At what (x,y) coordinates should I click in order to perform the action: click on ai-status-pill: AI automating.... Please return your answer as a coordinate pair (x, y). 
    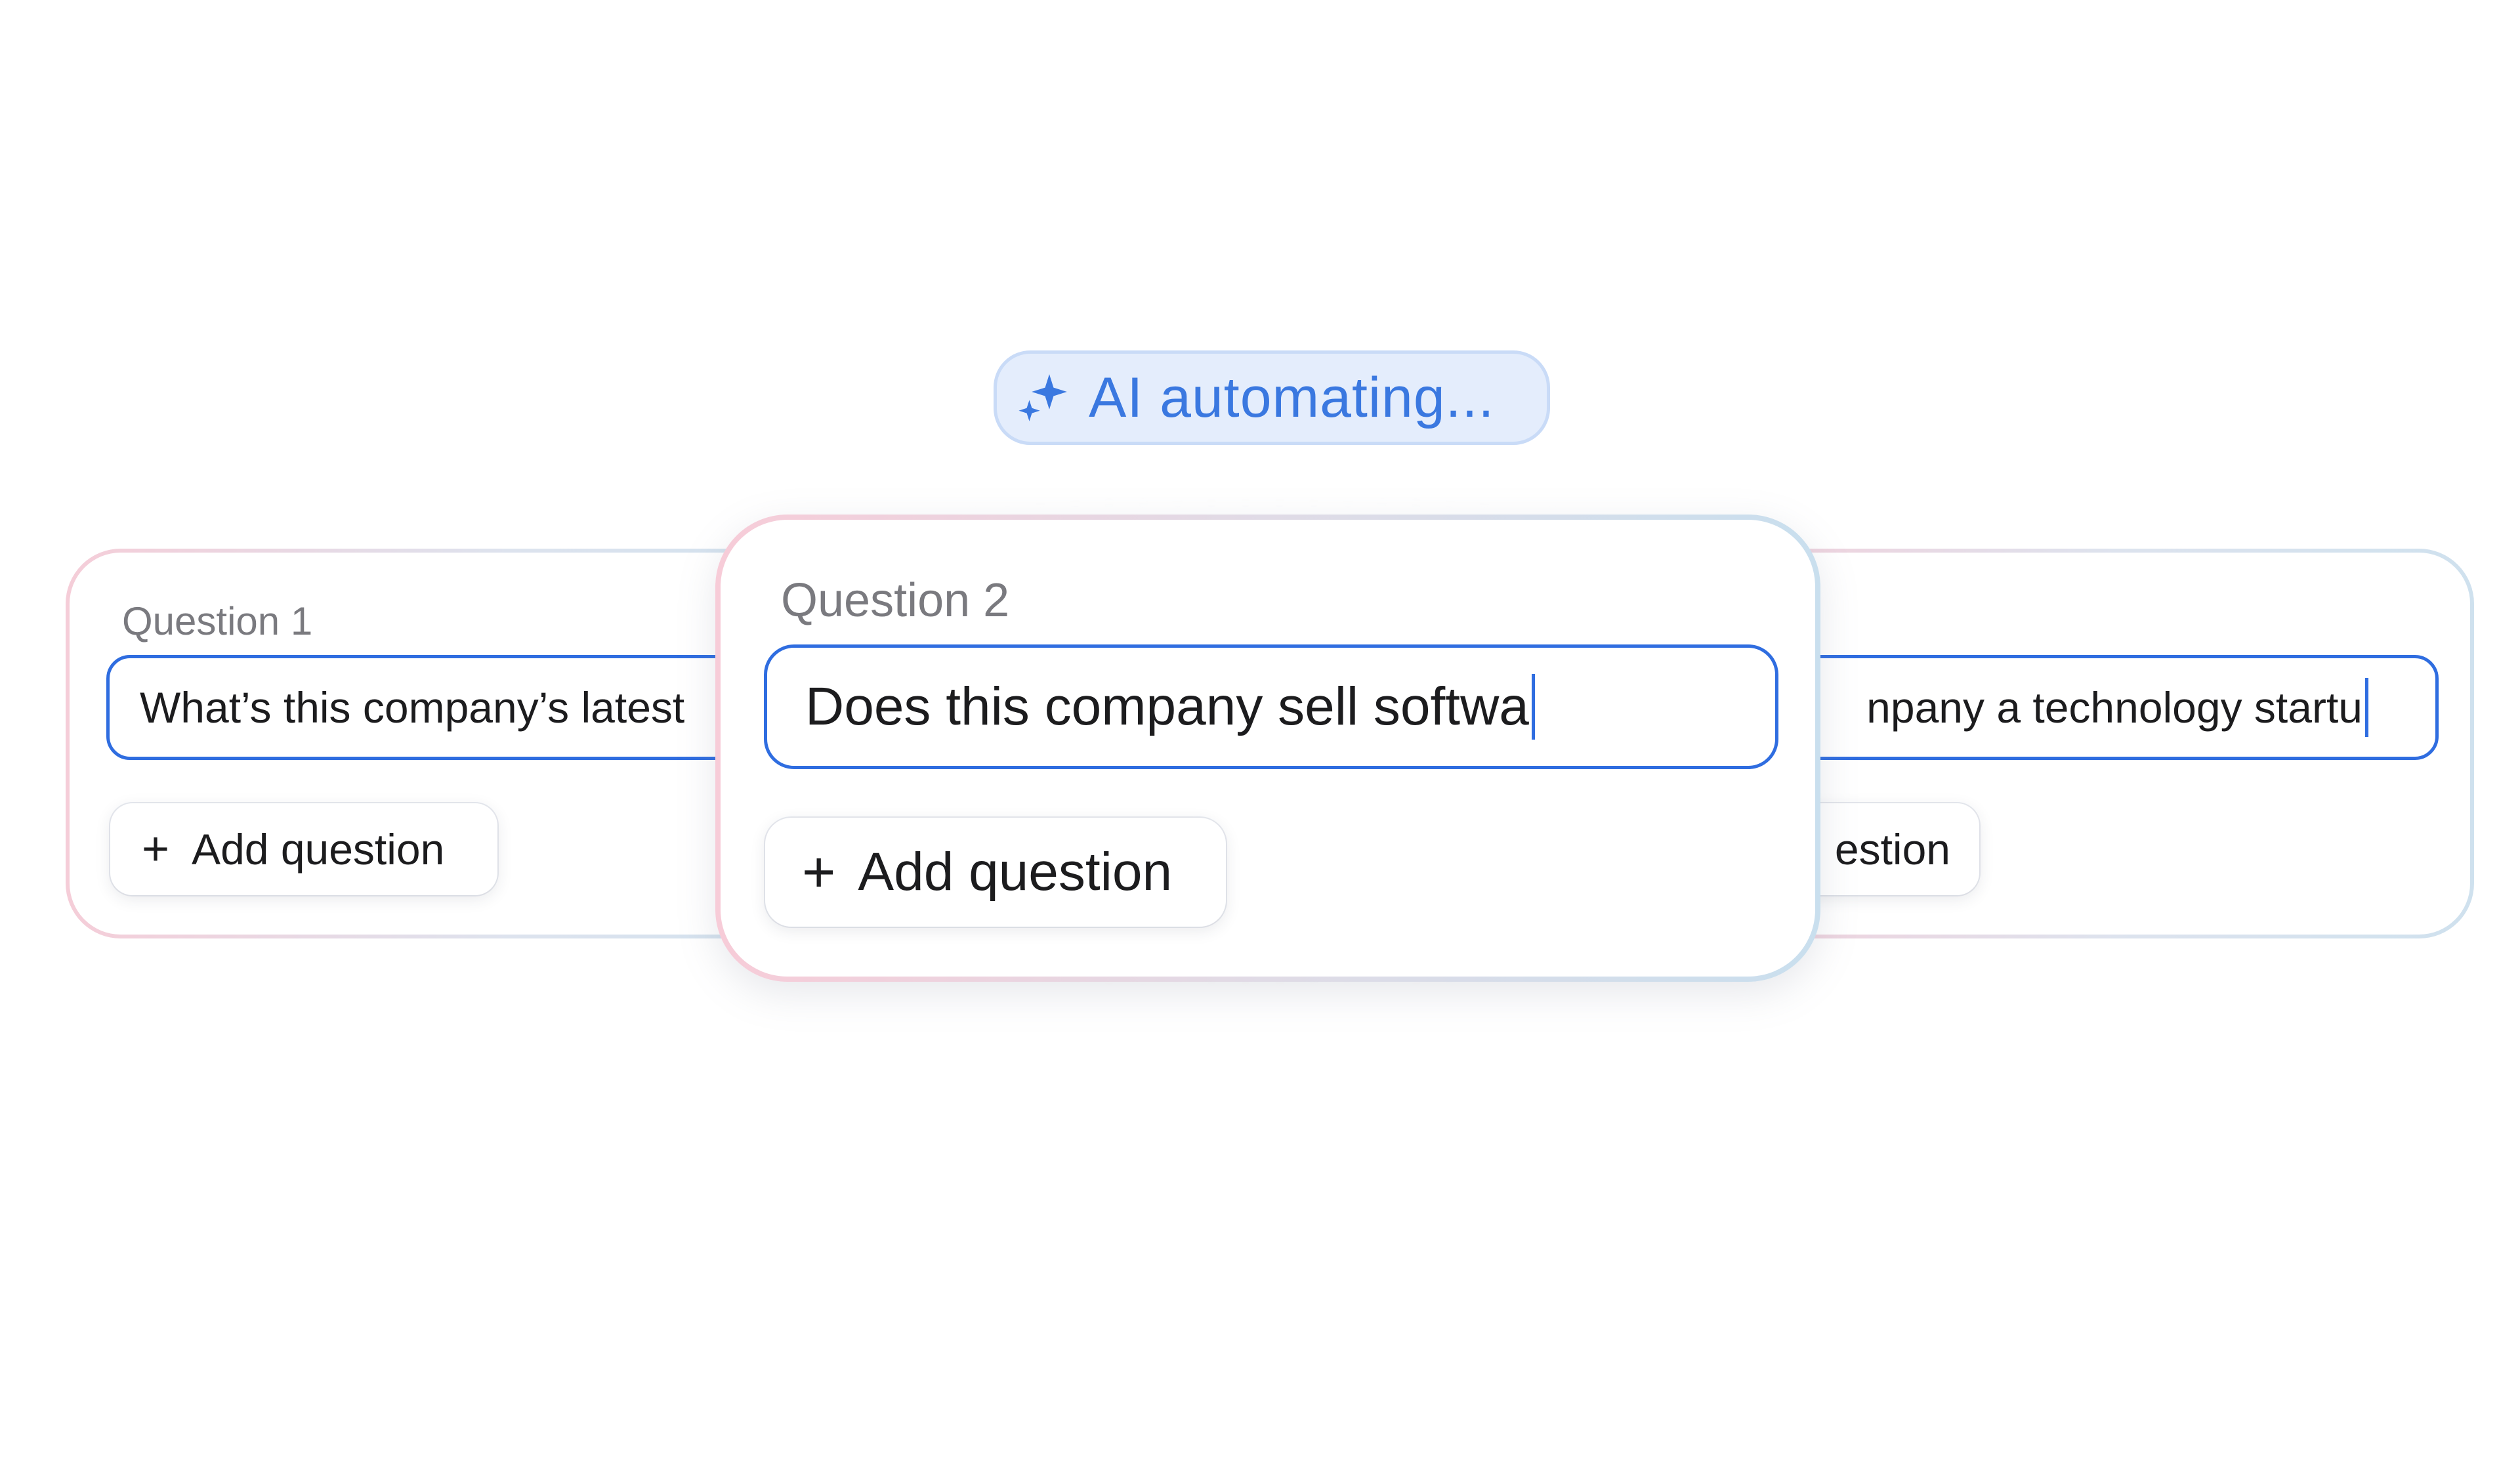
    Looking at the image, I should click on (1272, 397).